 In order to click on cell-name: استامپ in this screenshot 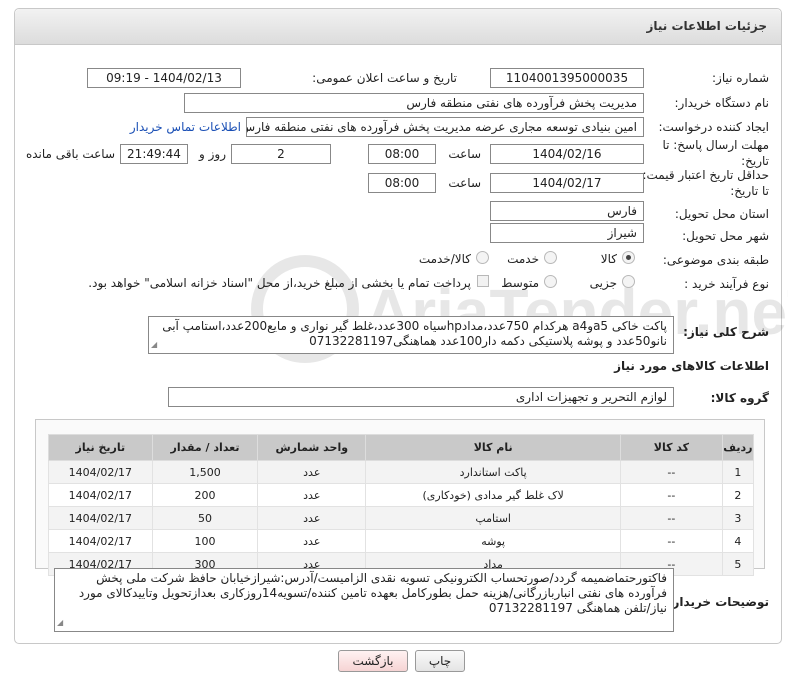, I will do `click(493, 518)`.